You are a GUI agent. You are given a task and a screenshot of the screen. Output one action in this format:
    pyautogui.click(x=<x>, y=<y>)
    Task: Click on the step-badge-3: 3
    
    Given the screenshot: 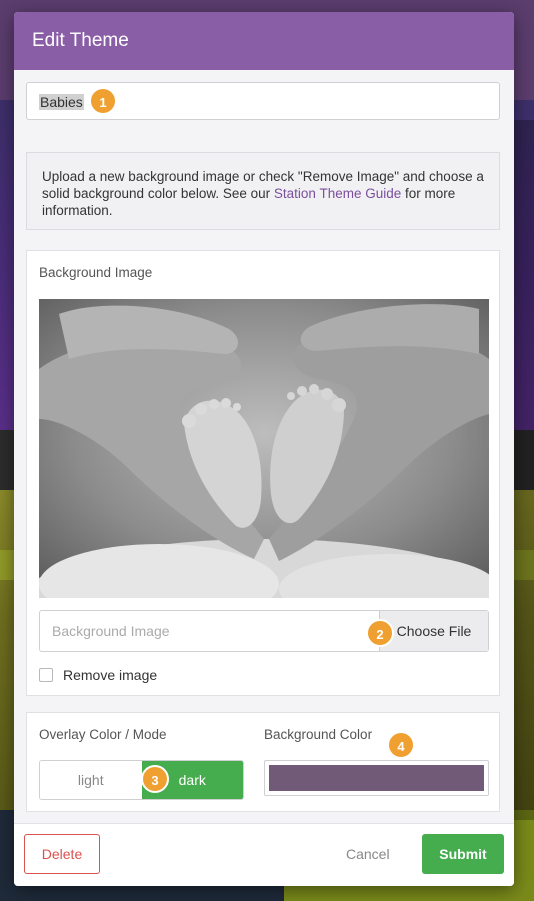 What is the action you would take?
    pyautogui.click(x=155, y=779)
    